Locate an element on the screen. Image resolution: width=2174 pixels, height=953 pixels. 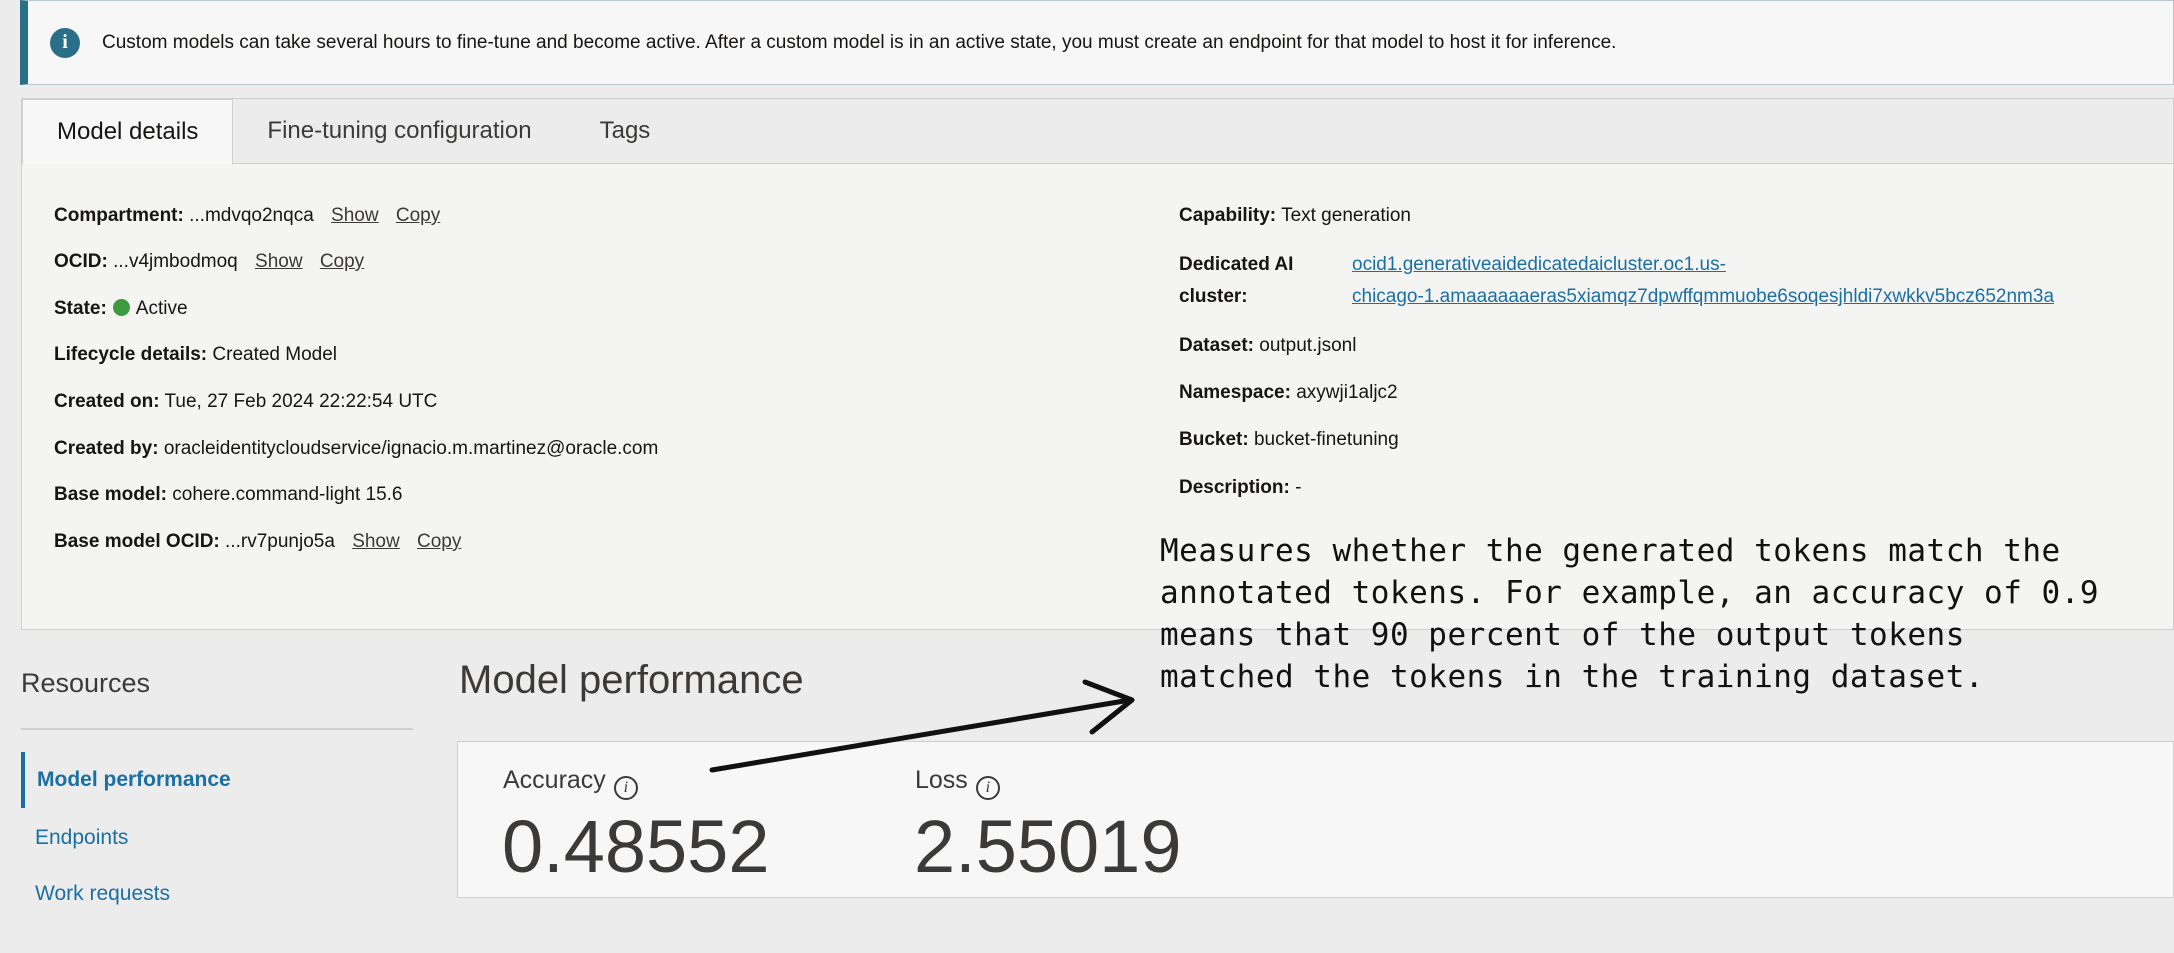
dataset-value: output.jsonl is located at coordinates (1308, 345).